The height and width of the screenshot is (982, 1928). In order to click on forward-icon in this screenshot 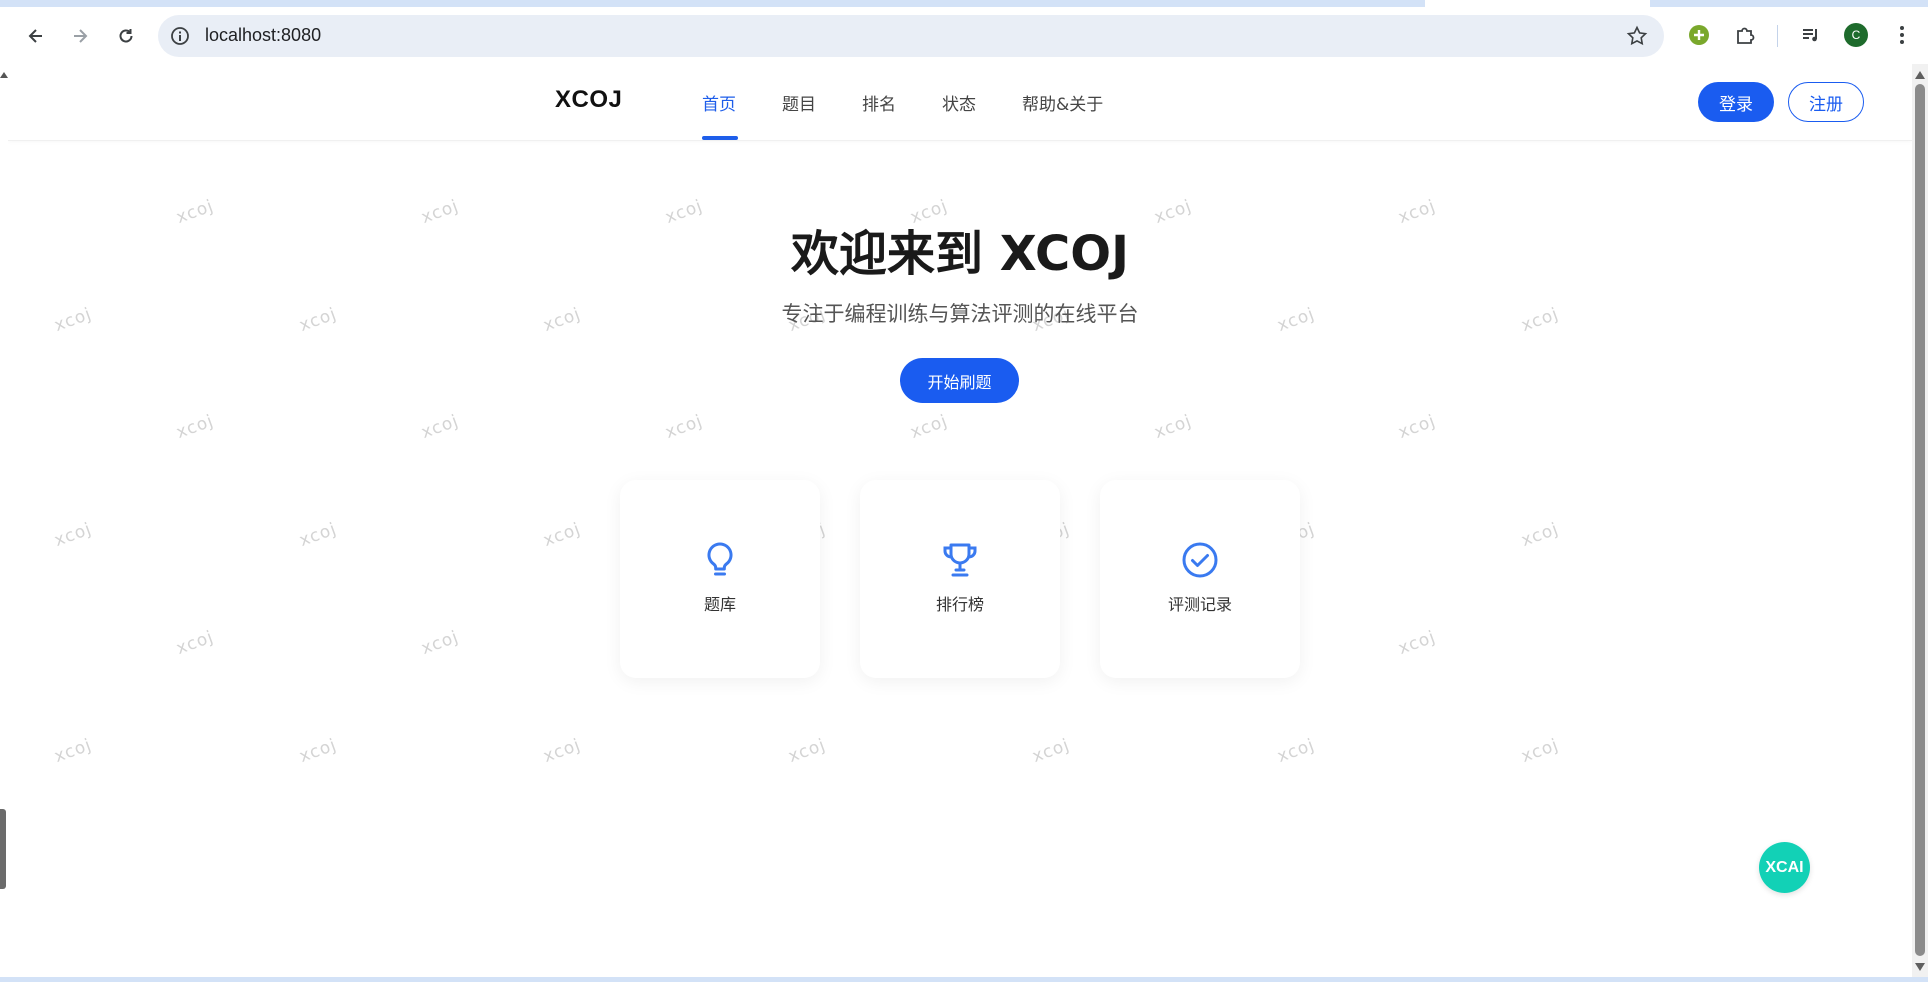, I will do `click(80, 36)`.